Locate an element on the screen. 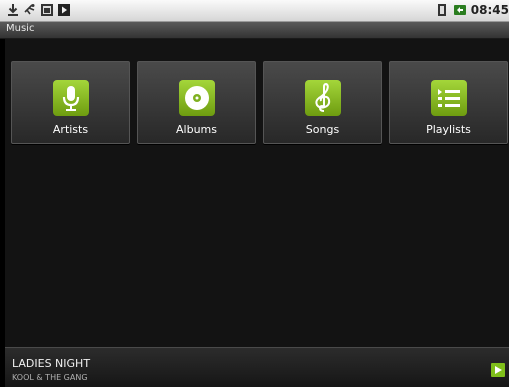 The image size is (509, 387). notification-icons is located at coordinates (38, 10).